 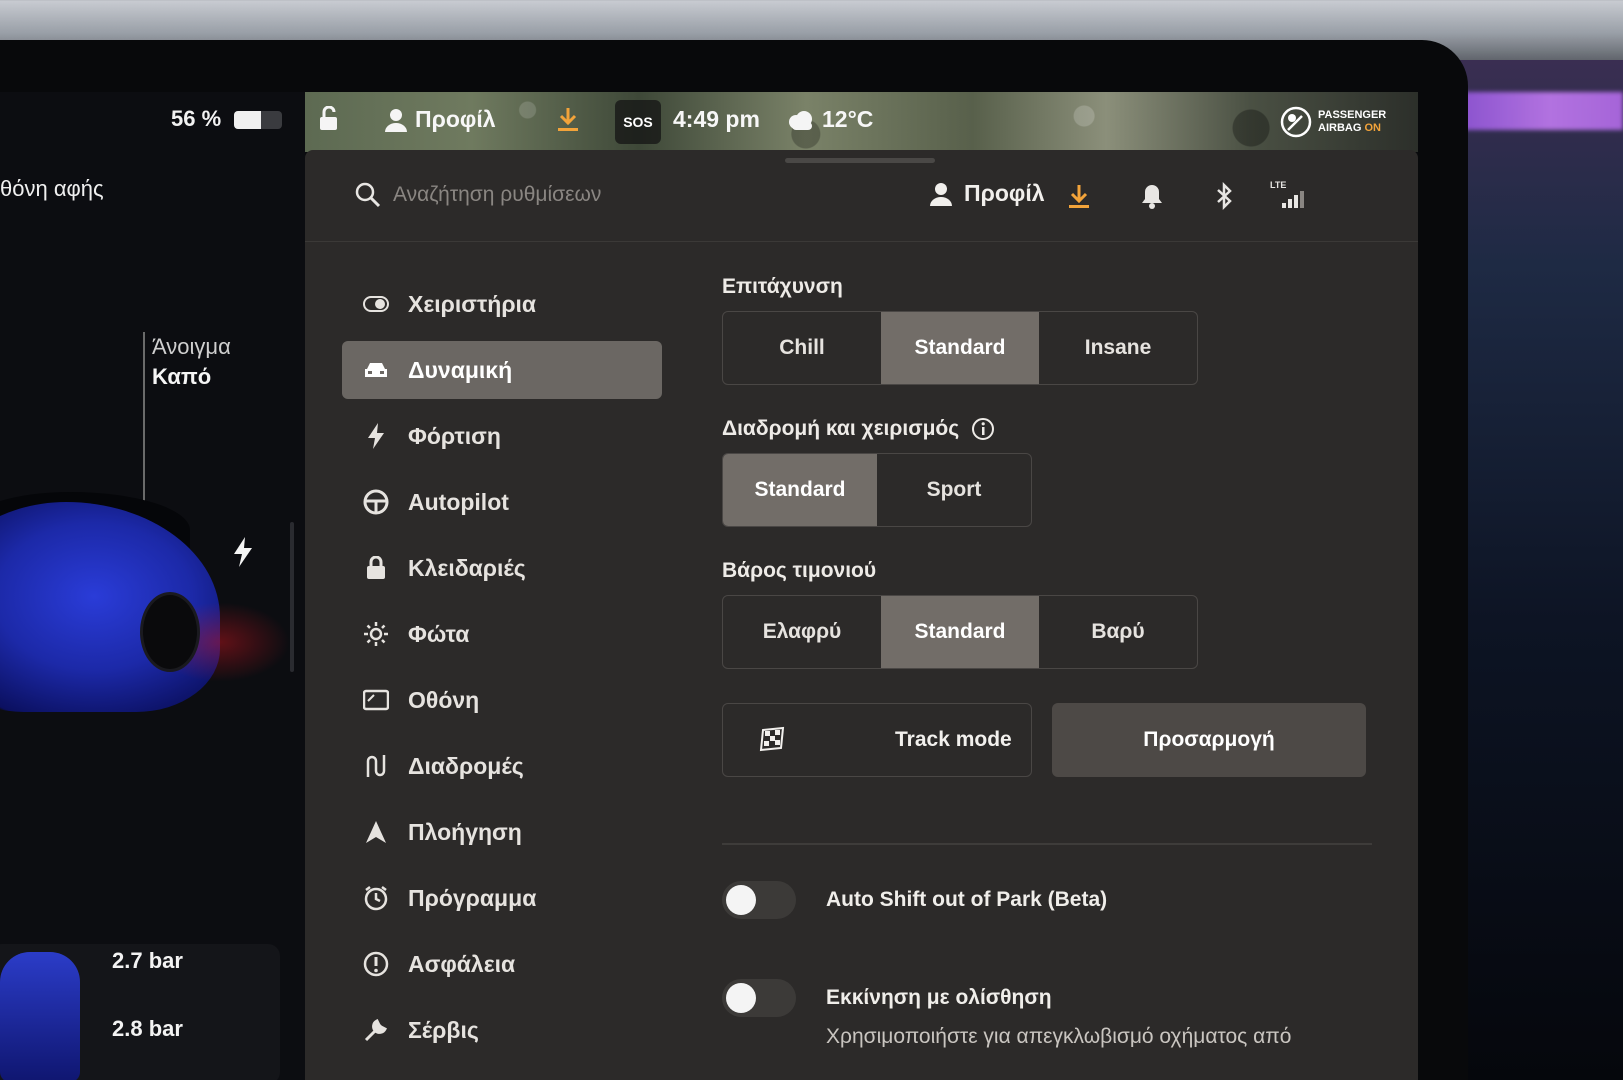 What do you see at coordinates (502, 1030) in the screenshot?
I see `nav-item-service: Σέρβις` at bounding box center [502, 1030].